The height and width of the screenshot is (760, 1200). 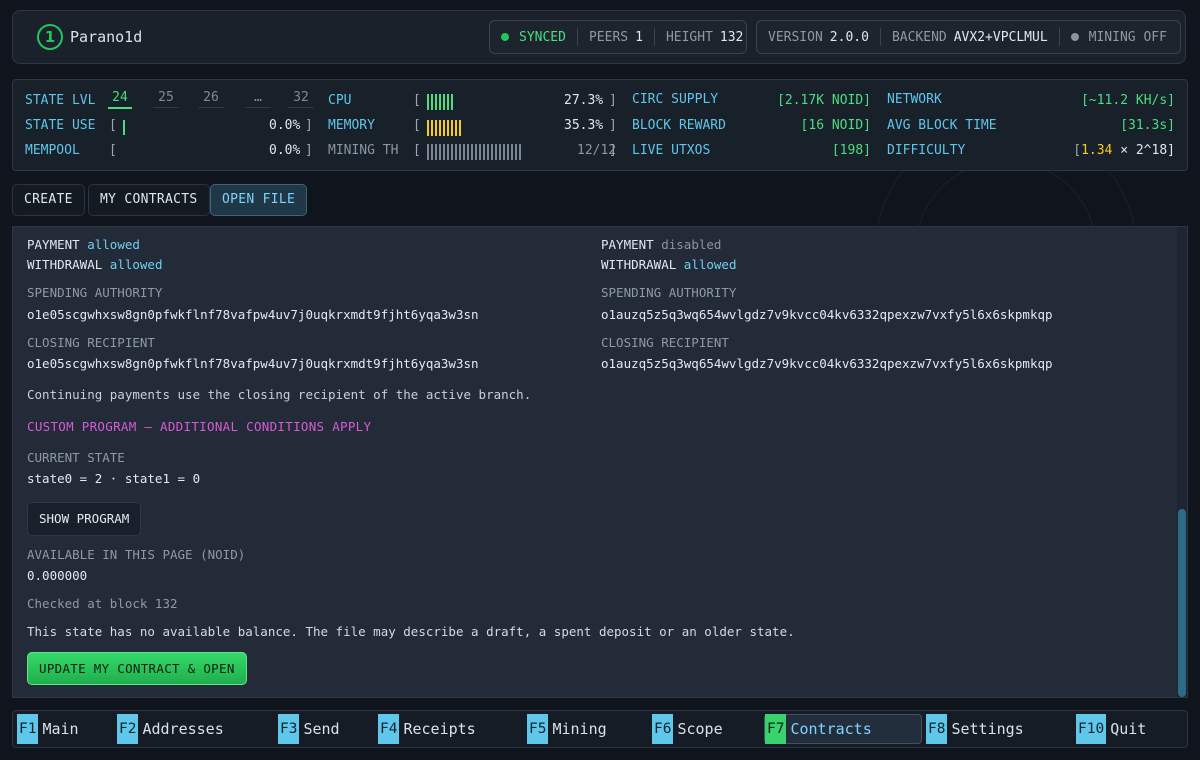 What do you see at coordinates (1097, 150) in the screenshot?
I see `difficulty-value: 1.34` at bounding box center [1097, 150].